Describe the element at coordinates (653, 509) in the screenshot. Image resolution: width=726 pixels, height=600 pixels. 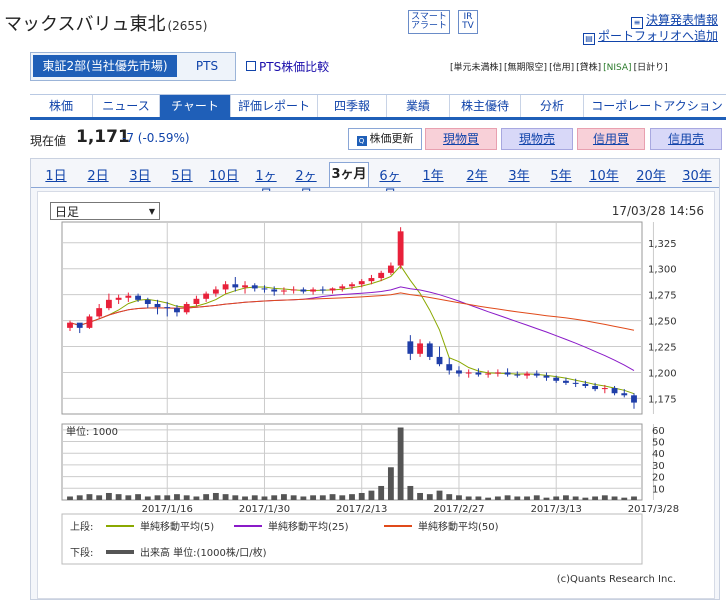
I see `x-tick-label: 2017/3/28` at that location.